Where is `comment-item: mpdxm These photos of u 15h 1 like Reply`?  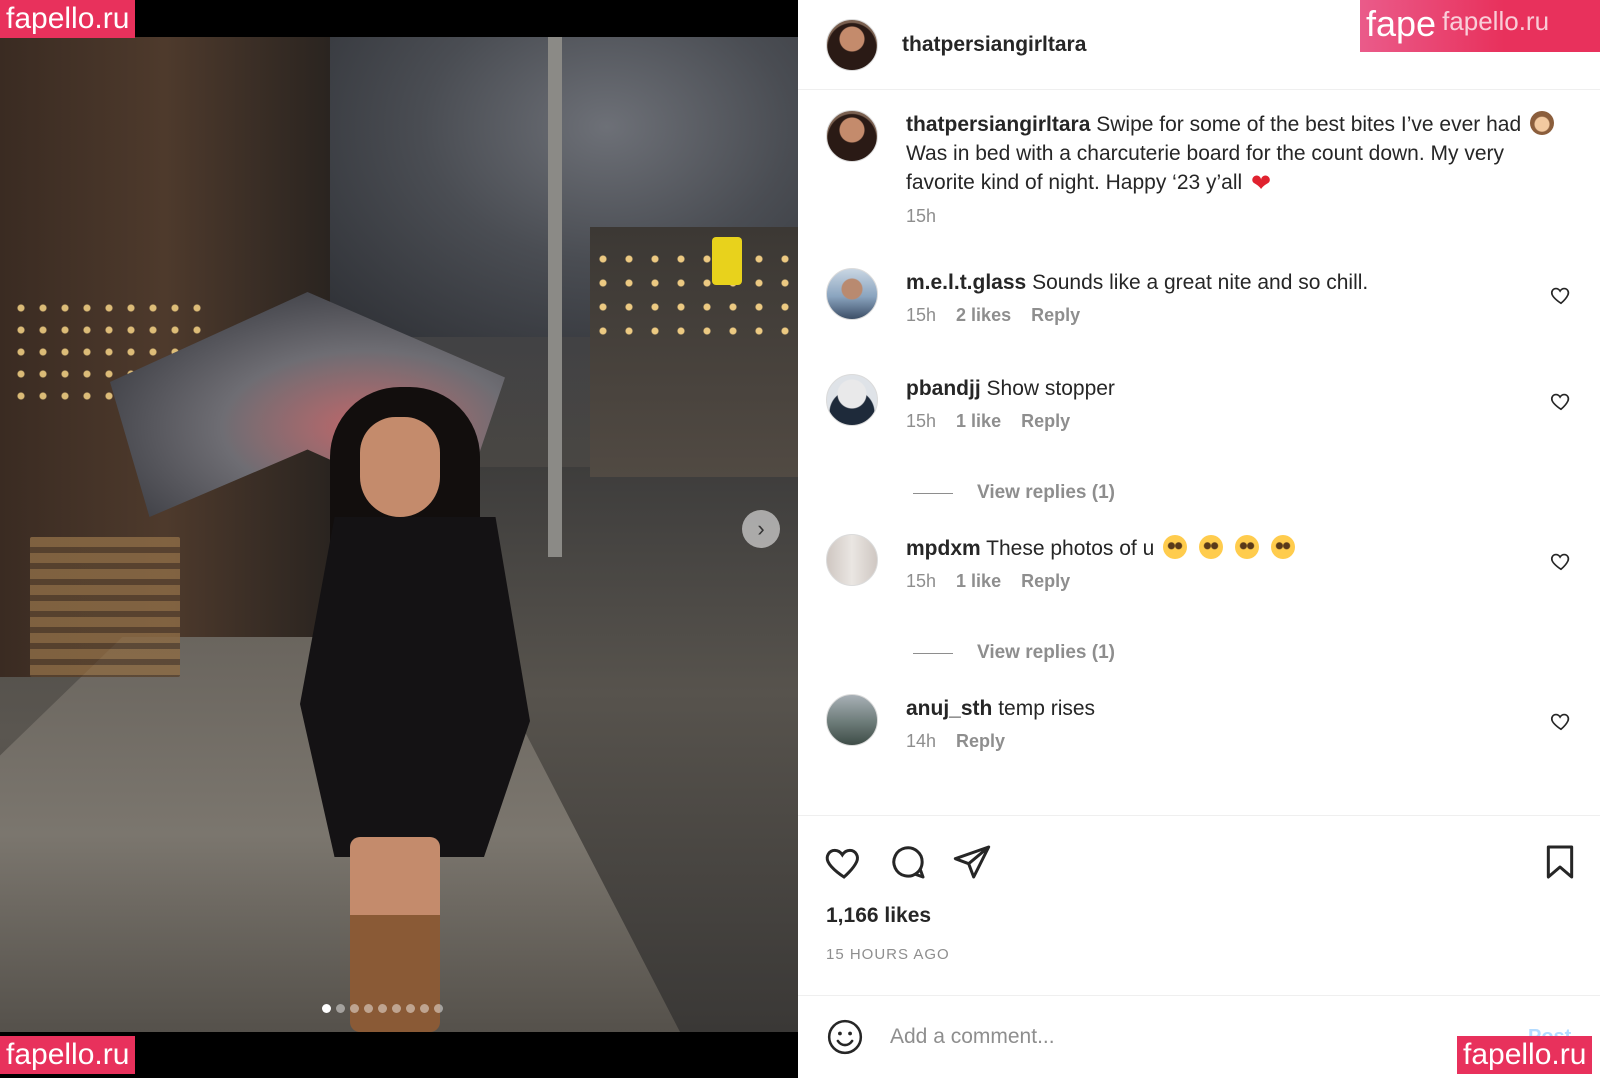
comment-item: mpdxm These photos of u 15h 1 like Reply is located at coordinates (1206, 563).